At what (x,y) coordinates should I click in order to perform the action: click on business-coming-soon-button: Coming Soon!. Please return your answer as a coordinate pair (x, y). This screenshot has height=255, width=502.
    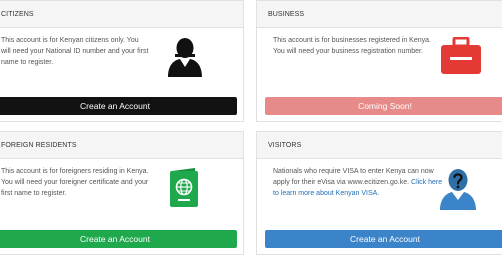
    Looking at the image, I should click on (383, 106).